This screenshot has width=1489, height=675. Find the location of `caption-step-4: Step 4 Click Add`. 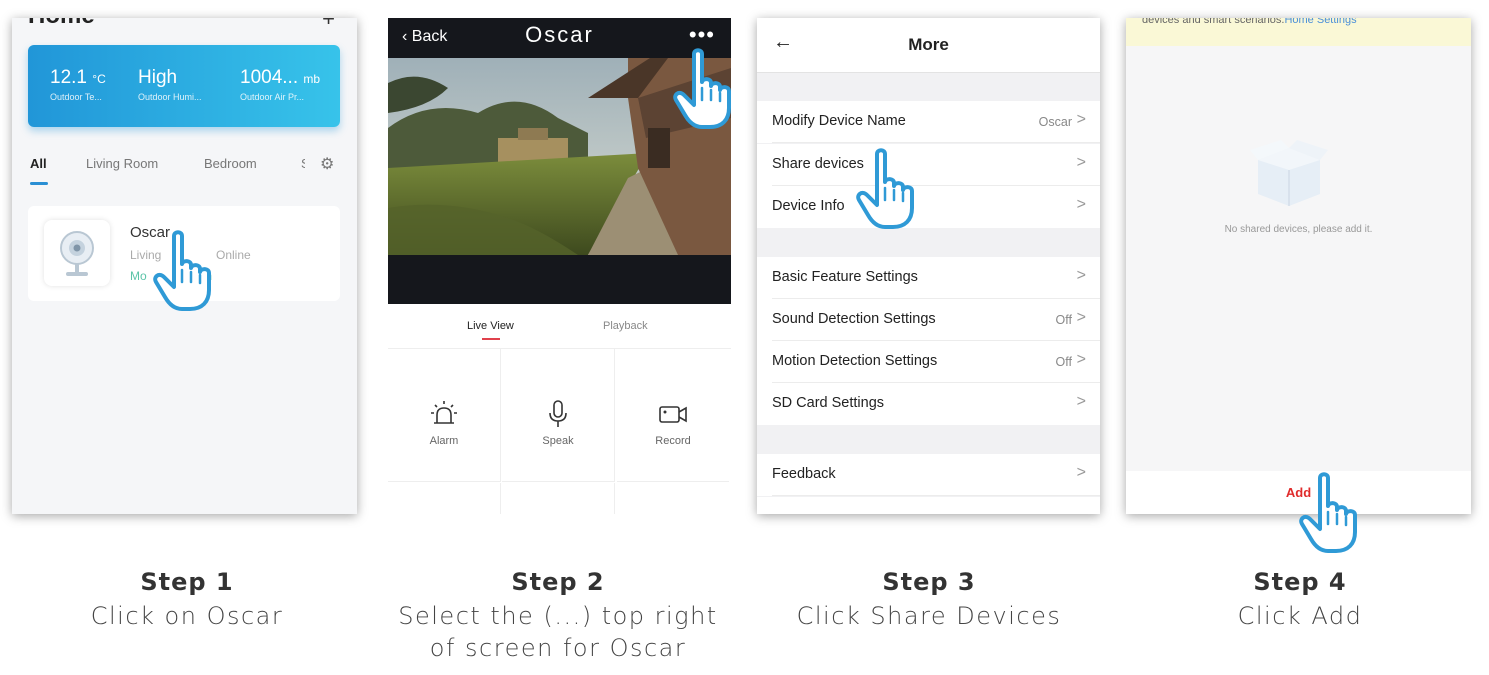

caption-step-4: Step 4 Click Add is located at coordinates (1300, 600).